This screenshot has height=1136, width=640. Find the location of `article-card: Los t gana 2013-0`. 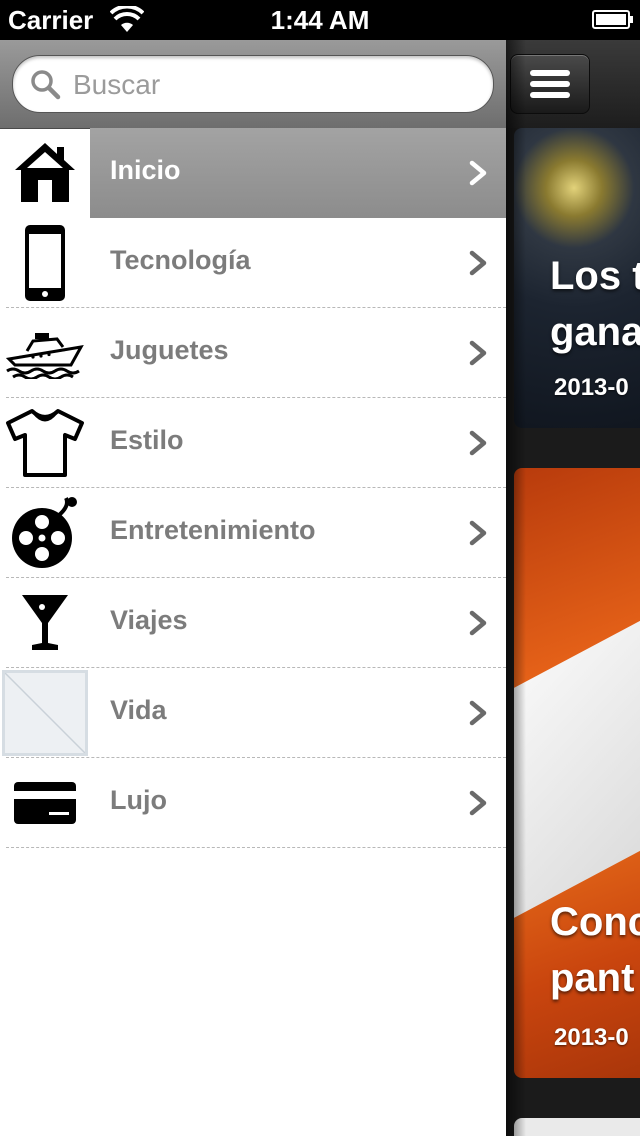

article-card: Los t gana 2013-0 is located at coordinates (577, 278).